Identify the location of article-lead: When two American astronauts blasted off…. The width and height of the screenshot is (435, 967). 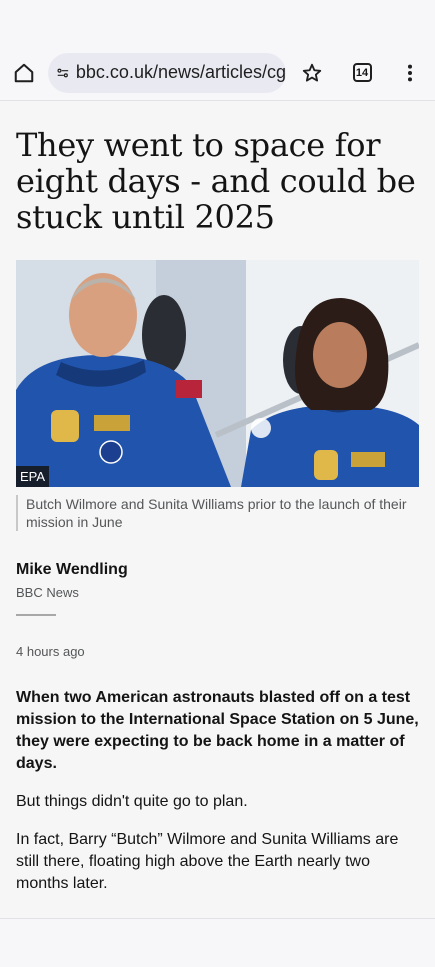
(217, 730).